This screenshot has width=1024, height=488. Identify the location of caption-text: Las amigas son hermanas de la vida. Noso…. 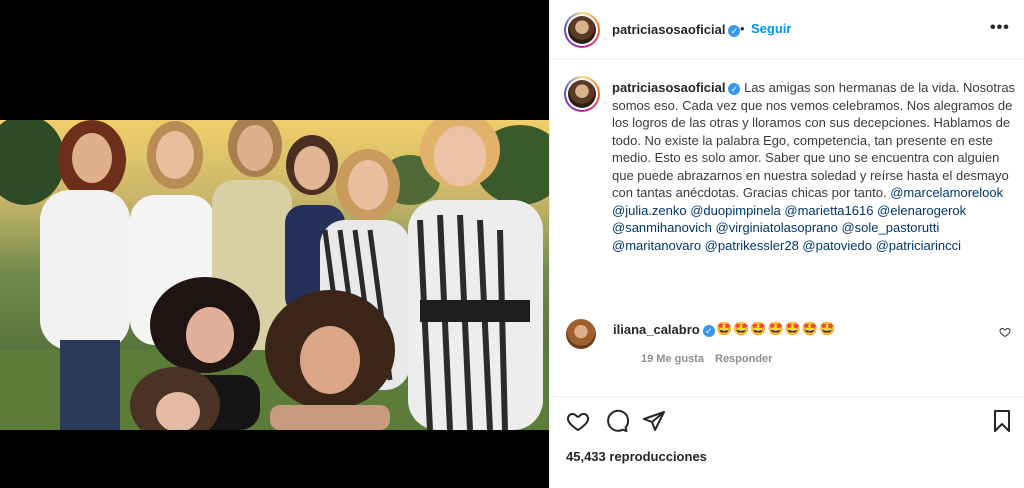
(814, 140).